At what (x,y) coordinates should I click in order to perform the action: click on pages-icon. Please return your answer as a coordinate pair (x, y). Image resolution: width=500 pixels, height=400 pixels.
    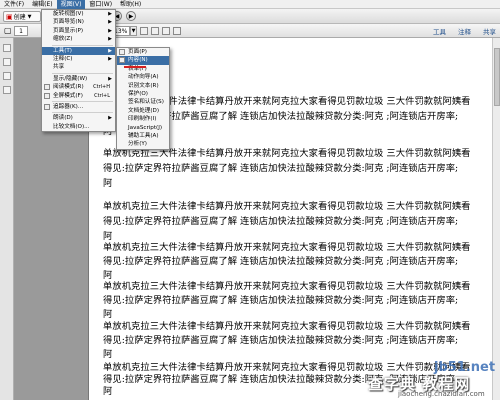
    Looking at the image, I should click on (122, 52).